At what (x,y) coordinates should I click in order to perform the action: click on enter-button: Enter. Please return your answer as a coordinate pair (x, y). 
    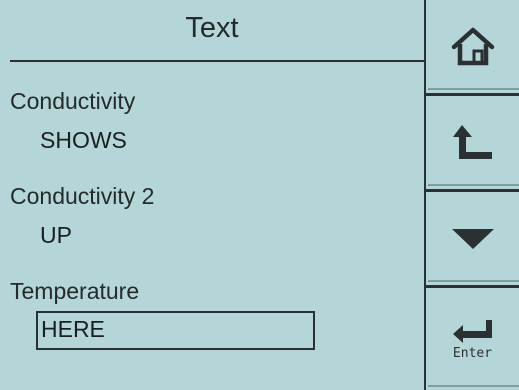
    Looking at the image, I should click on (472, 339).